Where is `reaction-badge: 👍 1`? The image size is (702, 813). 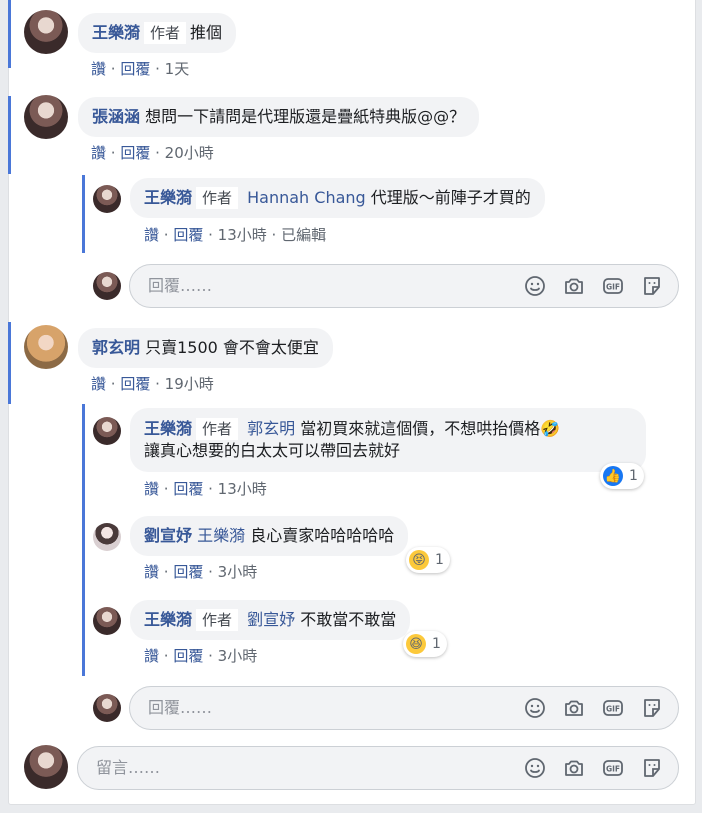
reaction-badge: 👍 1 is located at coordinates (622, 476).